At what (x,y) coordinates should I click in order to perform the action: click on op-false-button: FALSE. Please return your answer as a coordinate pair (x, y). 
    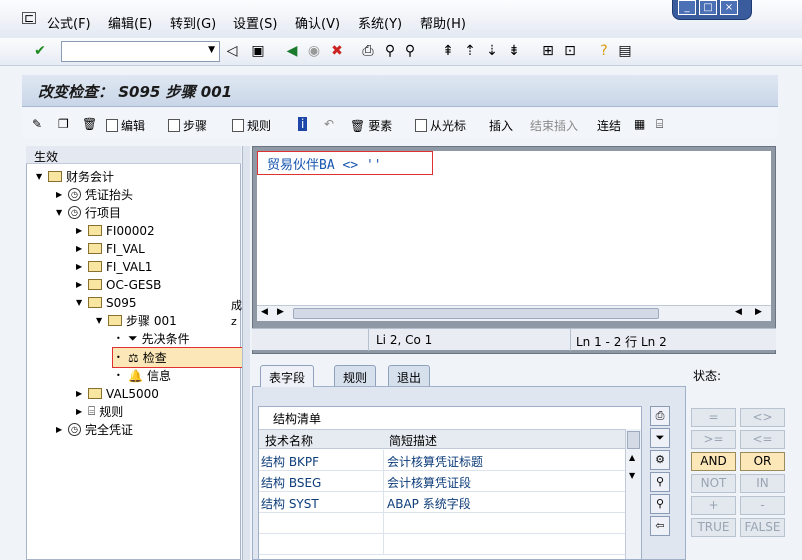
    Looking at the image, I should click on (762, 527).